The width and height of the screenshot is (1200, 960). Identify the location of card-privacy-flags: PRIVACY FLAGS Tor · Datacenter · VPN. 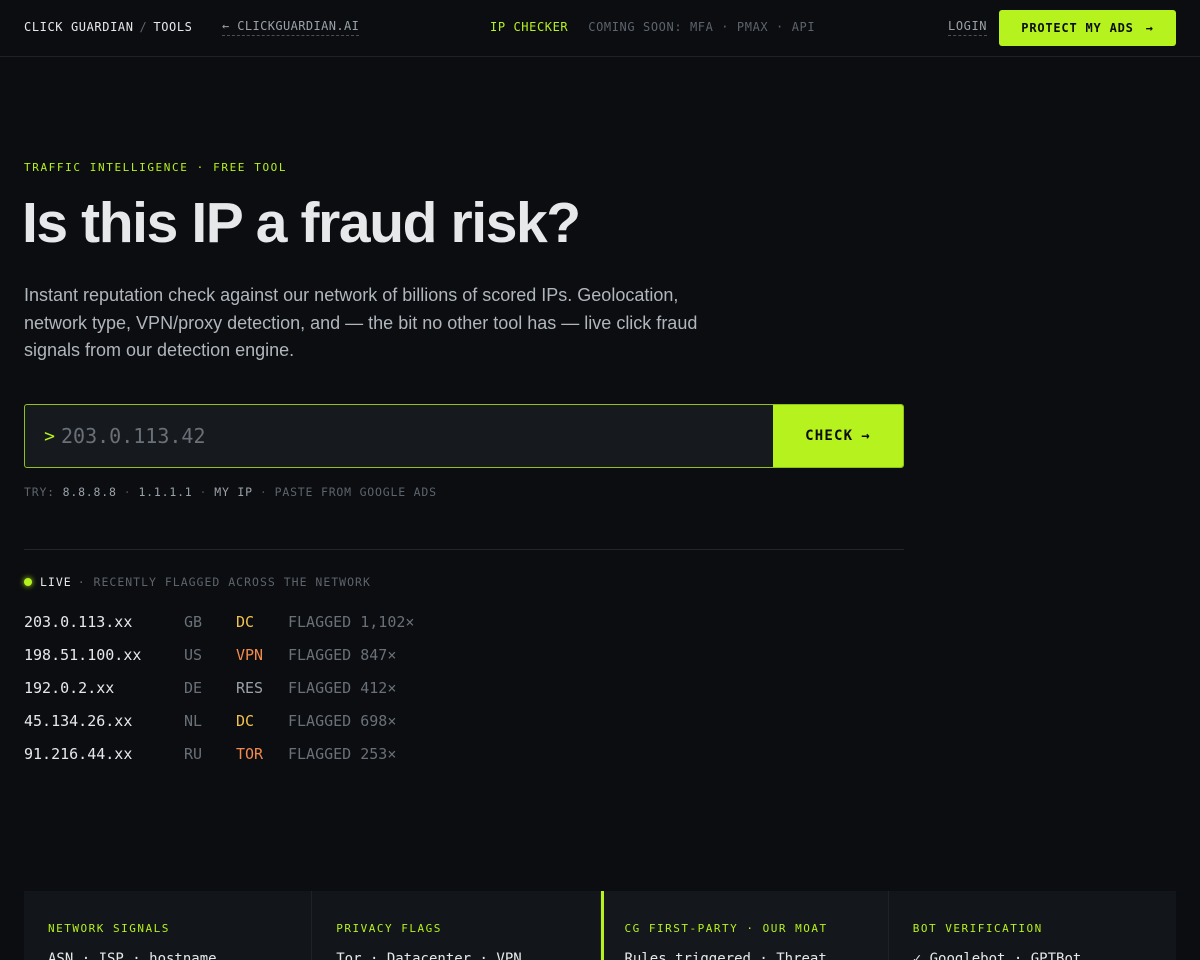
(456, 925).